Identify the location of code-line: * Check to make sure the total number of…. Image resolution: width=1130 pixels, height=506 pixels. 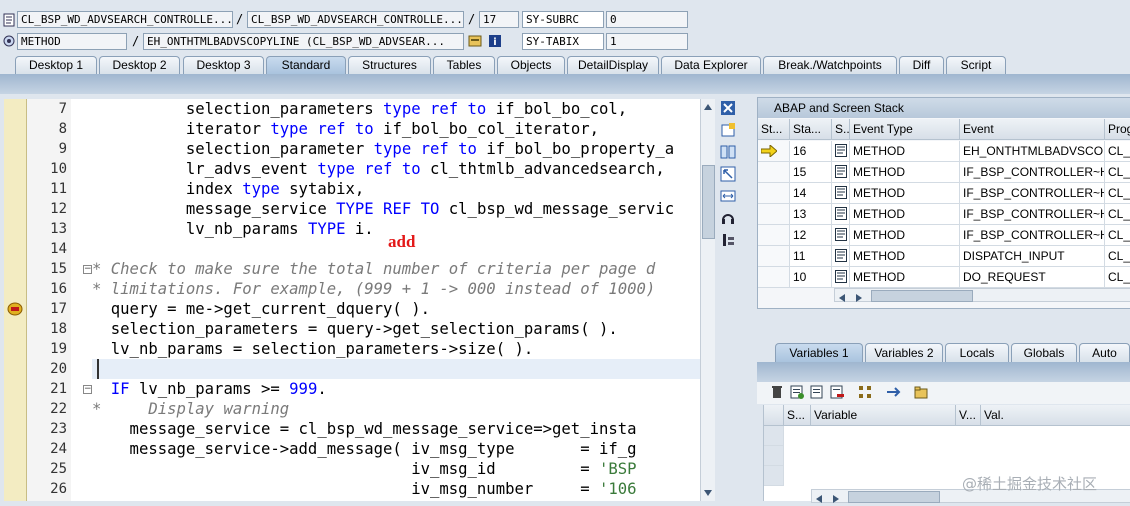
(396, 269).